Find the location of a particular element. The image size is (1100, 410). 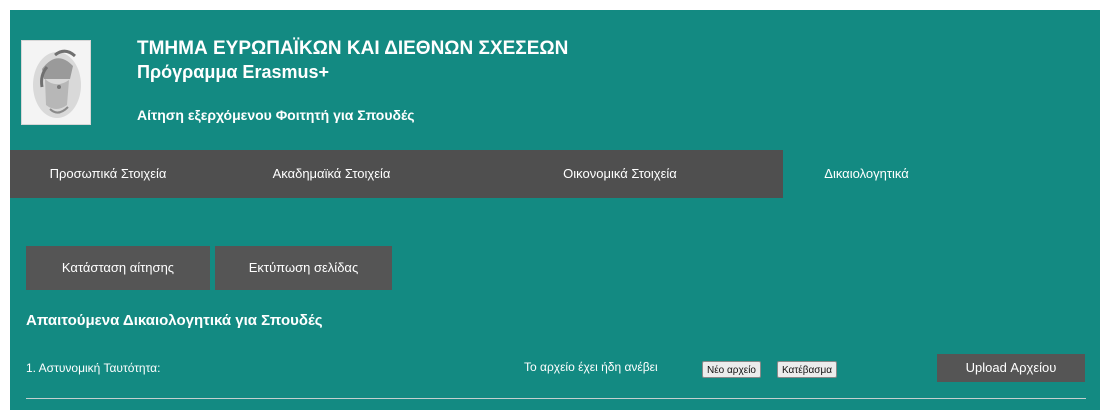

file-uploaded-status: Το αρχείο έχει ήδη ανέβει is located at coordinates (591, 367).